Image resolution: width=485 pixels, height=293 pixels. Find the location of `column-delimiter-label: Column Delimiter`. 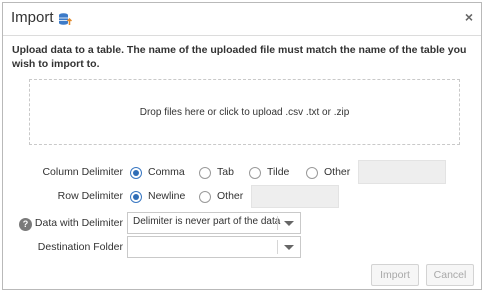

column-delimiter-label: Column Delimiter is located at coordinates (82, 172).